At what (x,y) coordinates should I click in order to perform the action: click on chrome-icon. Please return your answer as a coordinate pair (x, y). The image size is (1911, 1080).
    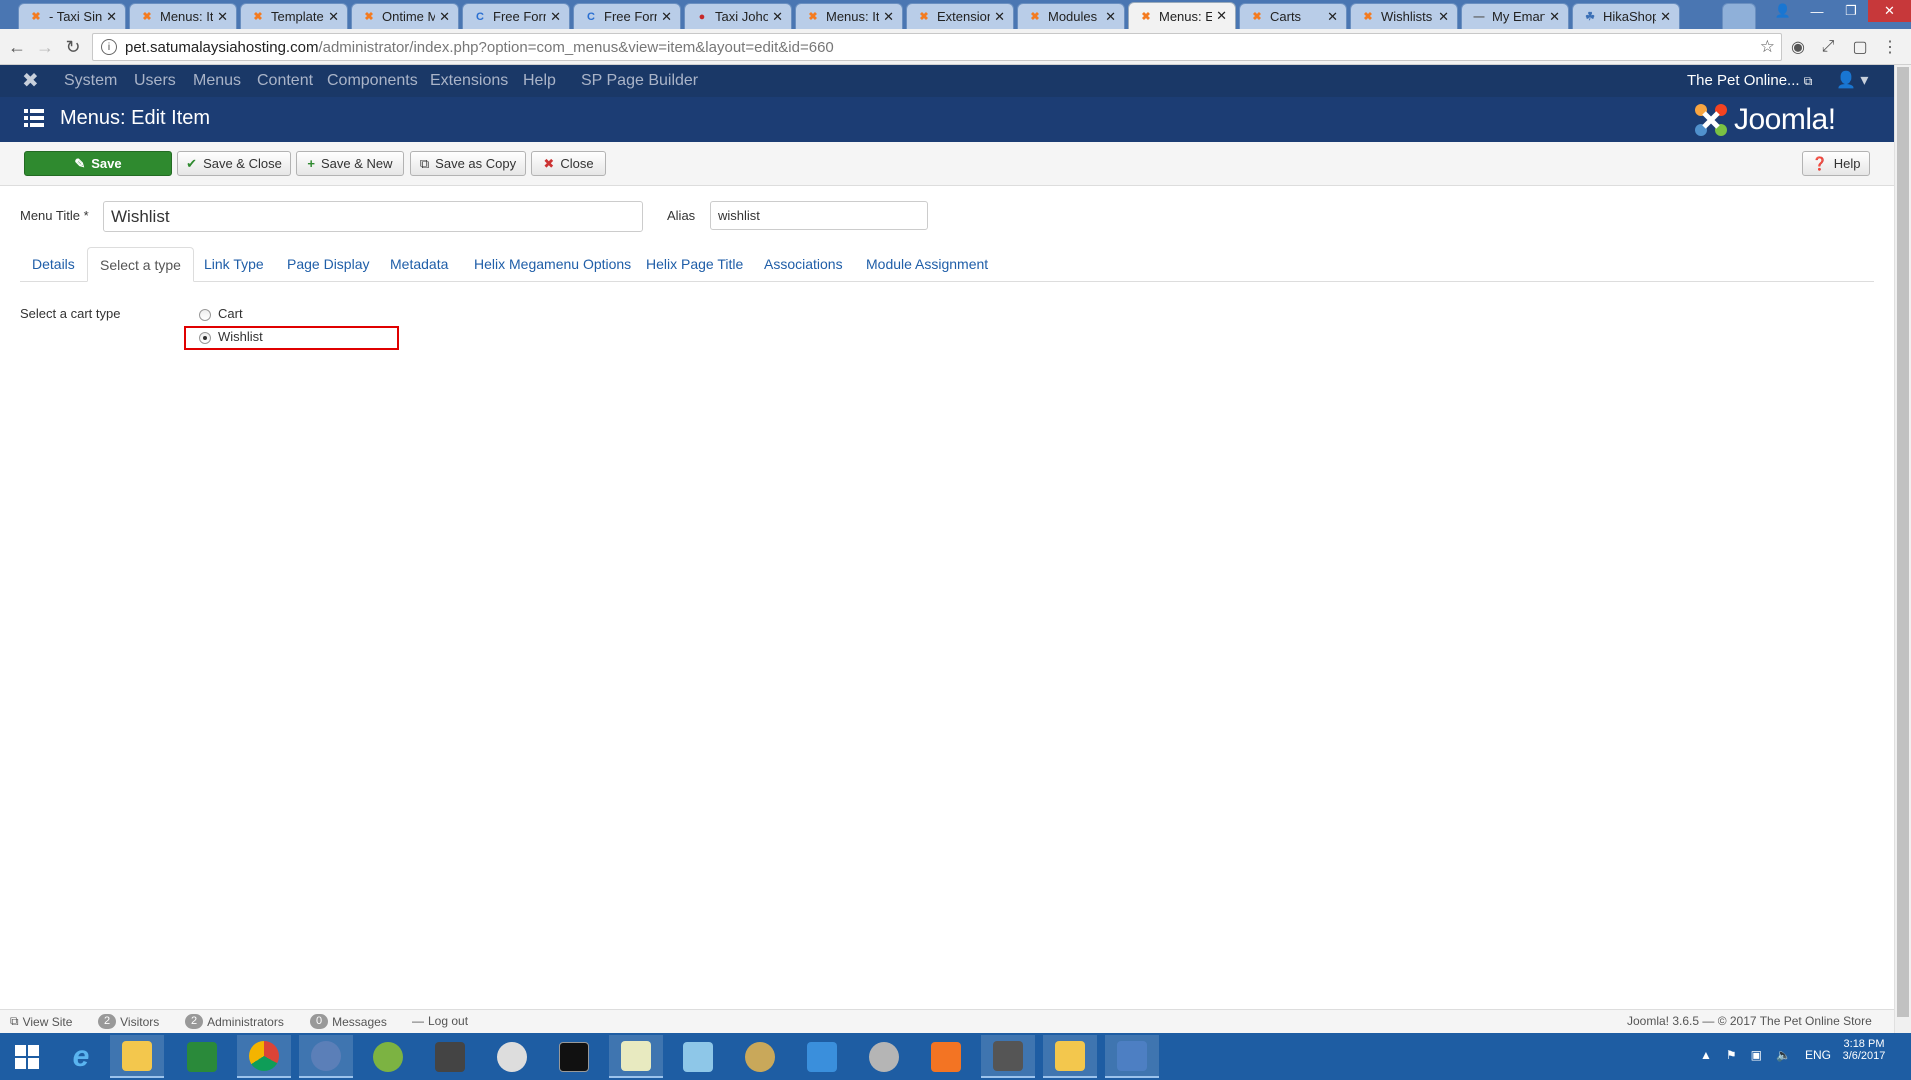
    Looking at the image, I should click on (264, 1056).